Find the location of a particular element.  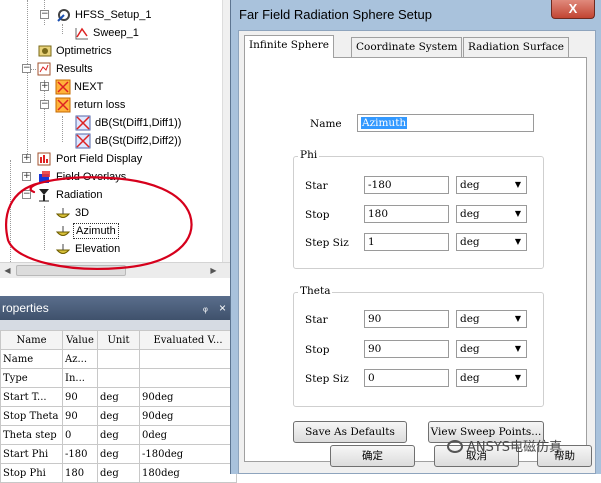

column-header: Value is located at coordinates (80, 340).